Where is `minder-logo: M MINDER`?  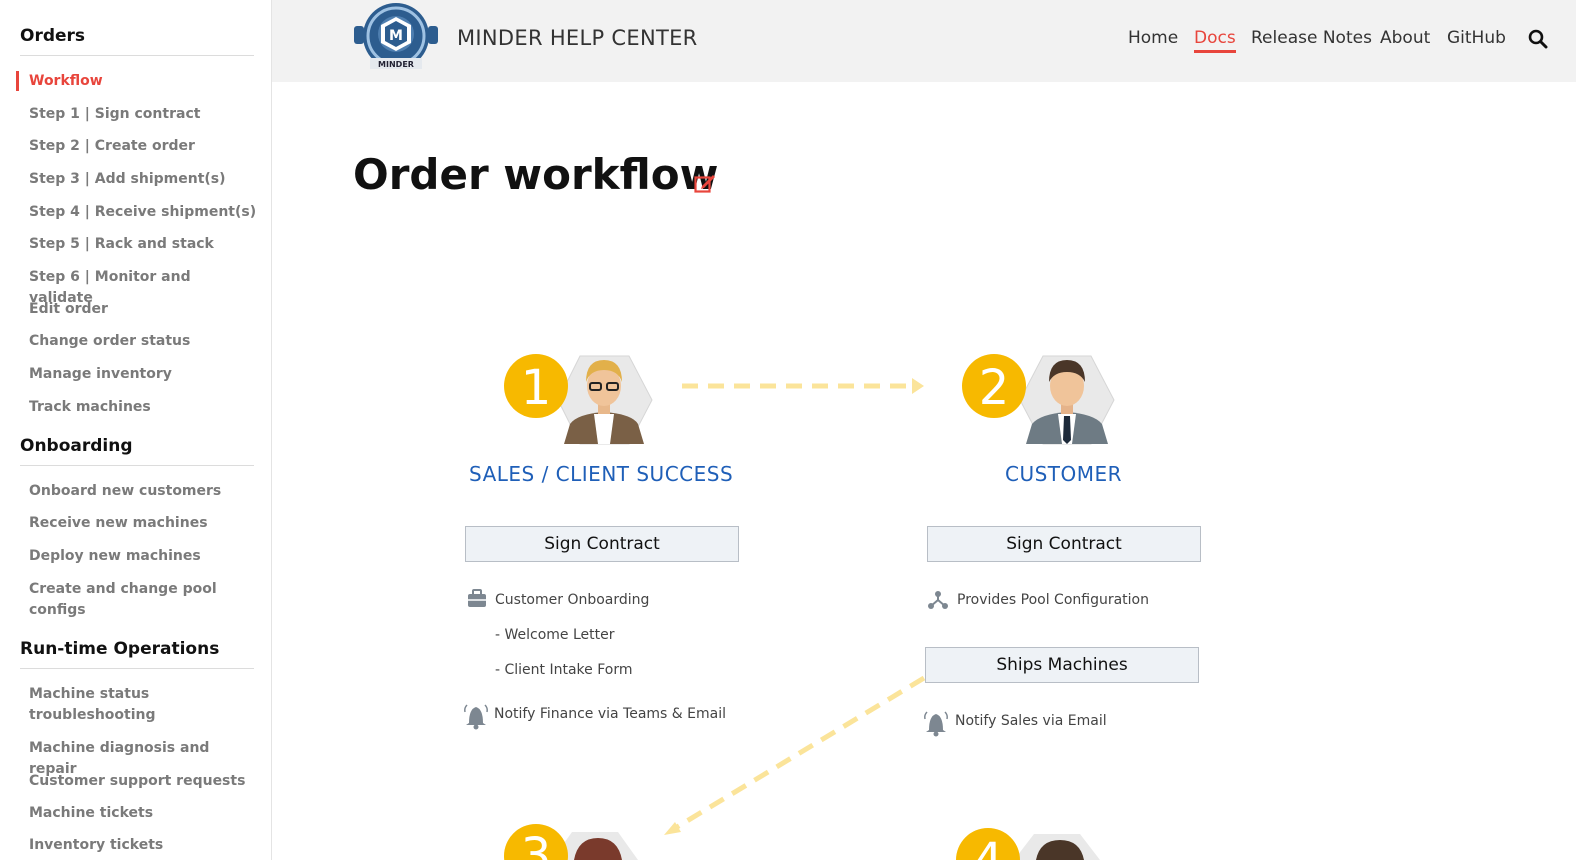
minder-logo: M MINDER is located at coordinates (396, 36).